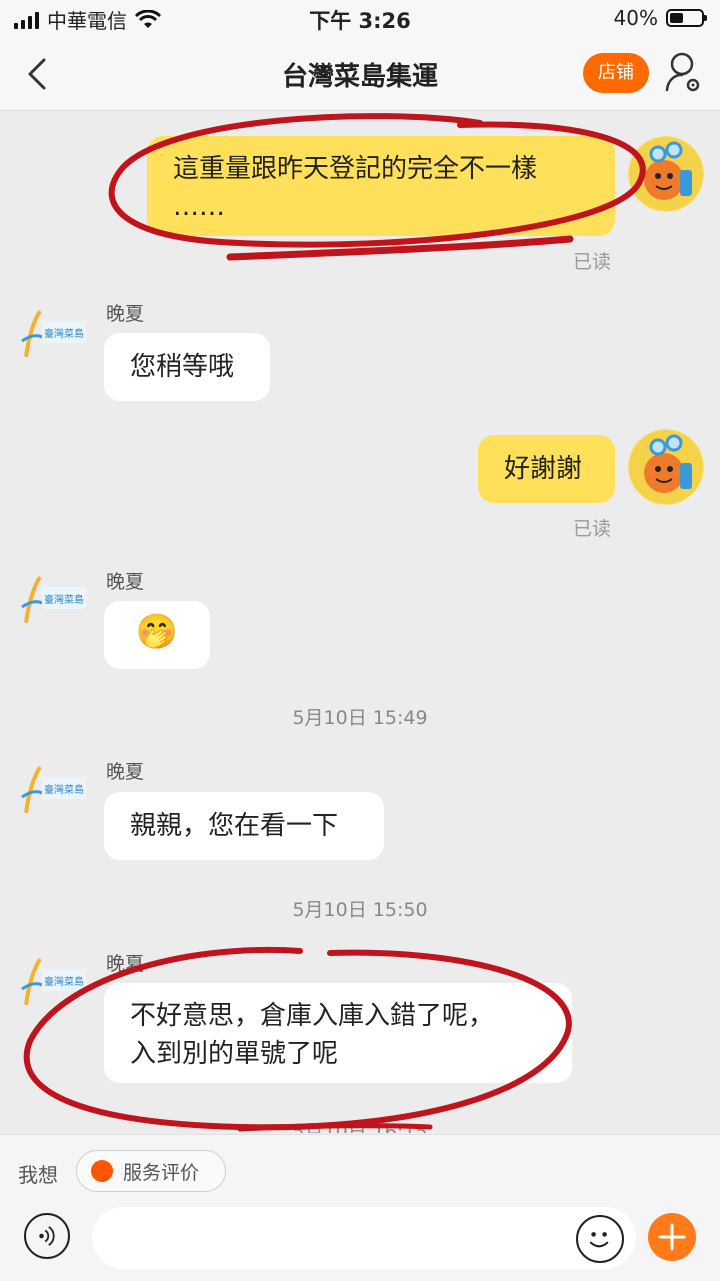  I want to click on service-review-label: 服务评价, so click(161, 1172).